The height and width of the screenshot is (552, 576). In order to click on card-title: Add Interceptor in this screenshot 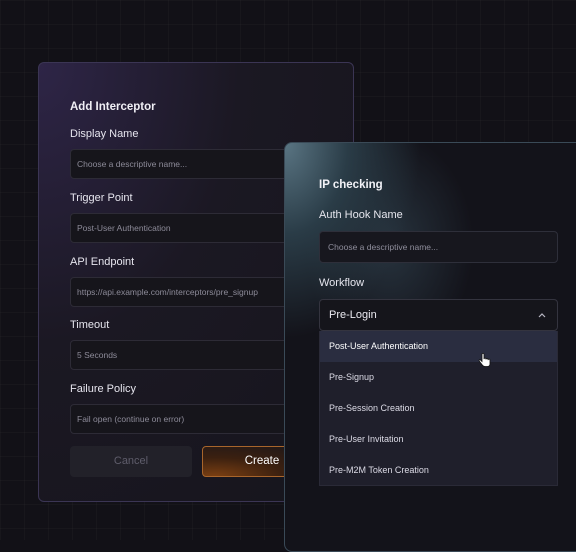, I will do `click(113, 107)`.